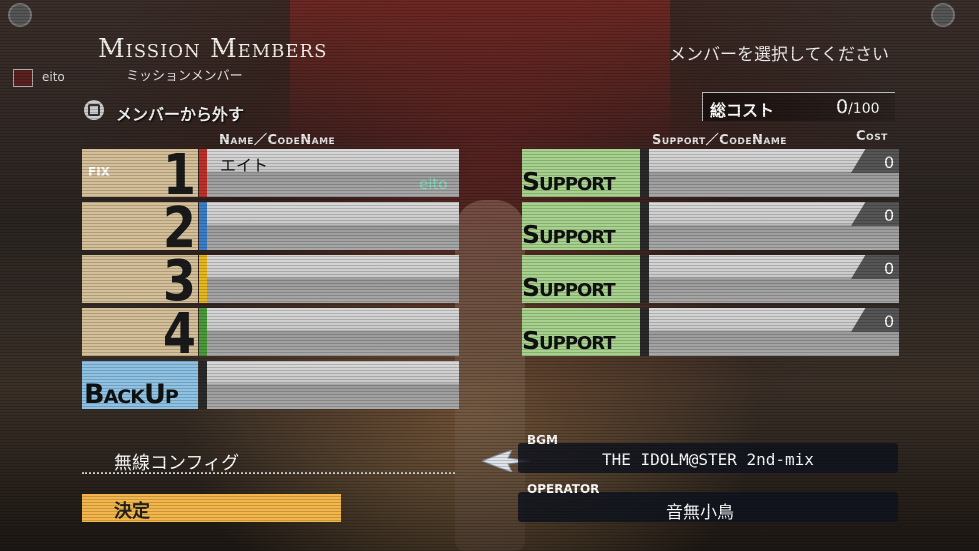 The width and height of the screenshot is (979, 551). Describe the element at coordinates (779, 55) in the screenshot. I see `instruction-text: メンバーを選択してください` at that location.